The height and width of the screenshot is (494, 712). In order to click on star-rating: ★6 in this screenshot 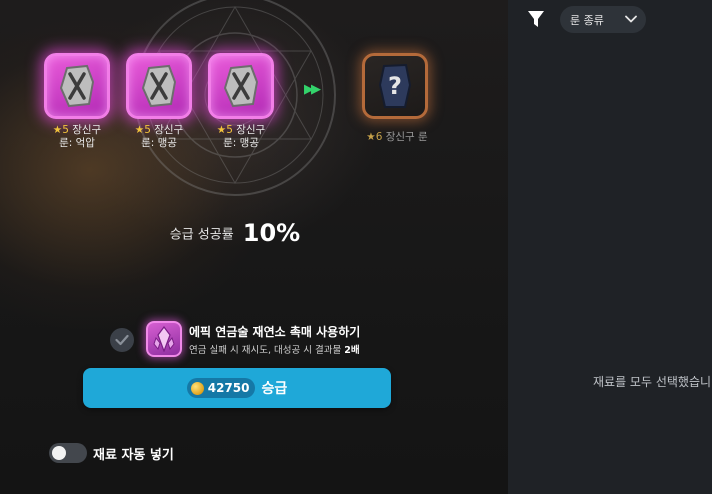, I will do `click(374, 137)`.